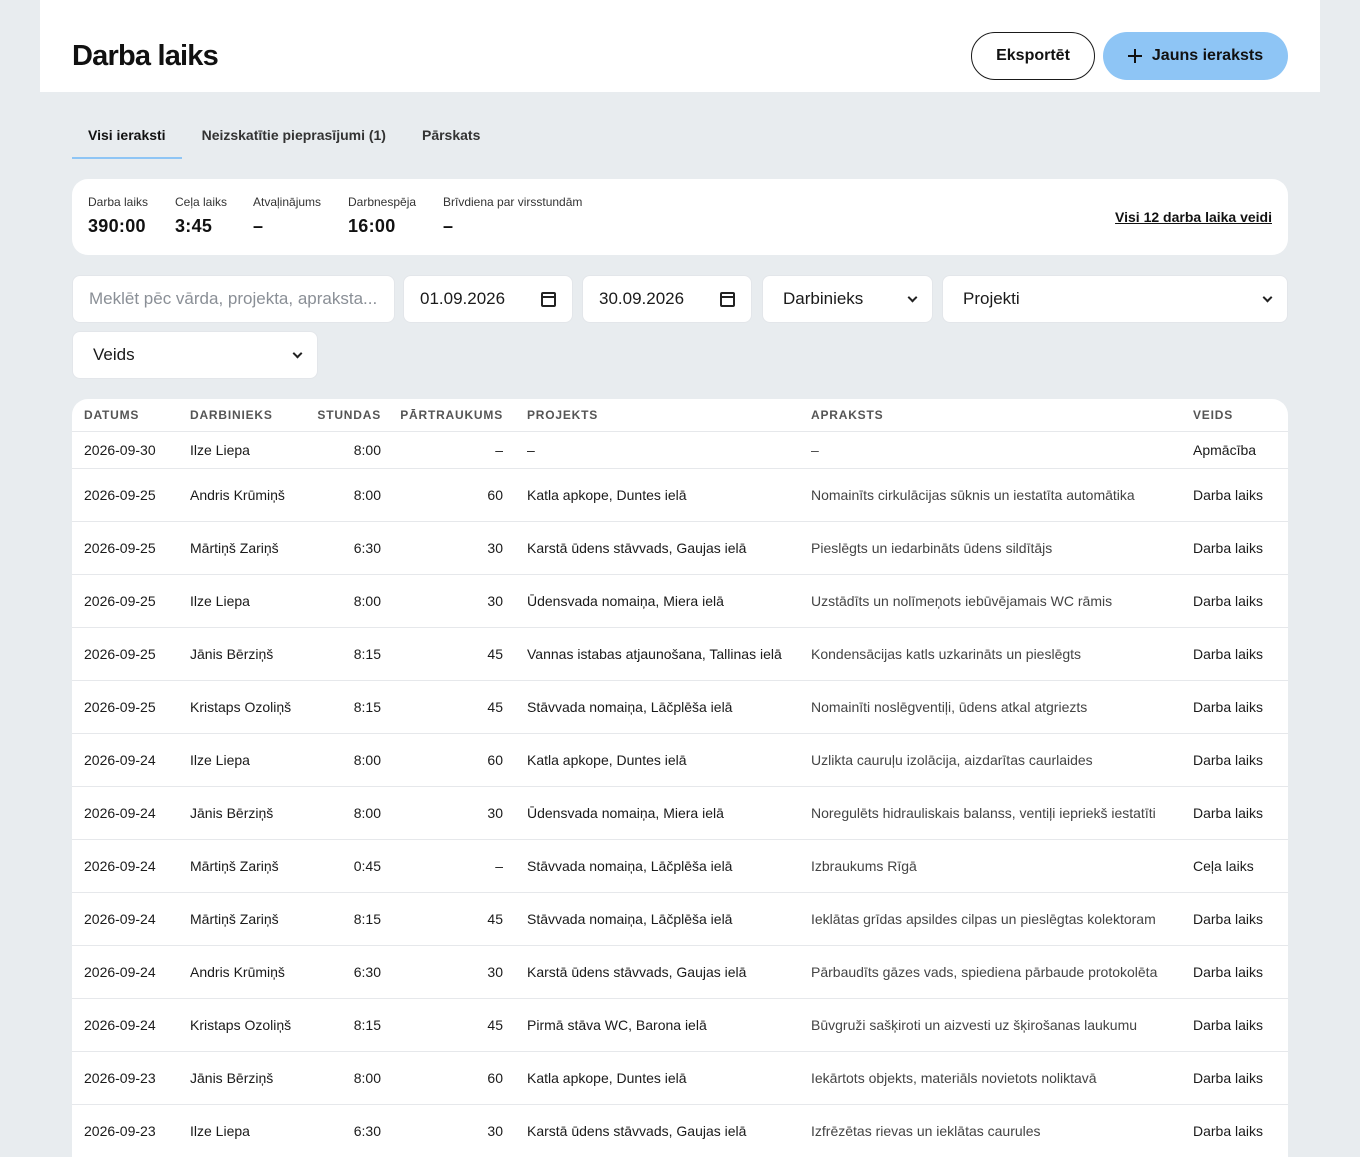 The width and height of the screenshot is (1360, 1157). What do you see at coordinates (127, 137) in the screenshot?
I see `tab-all-entries: Visi ieraksti` at bounding box center [127, 137].